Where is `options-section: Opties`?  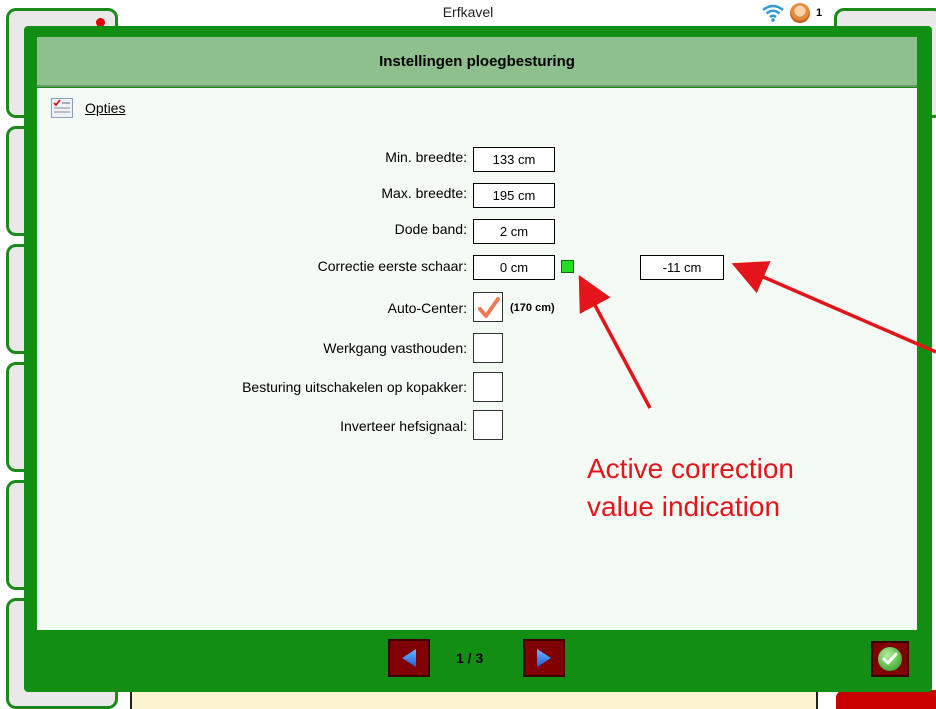 options-section: Opties is located at coordinates (88, 108).